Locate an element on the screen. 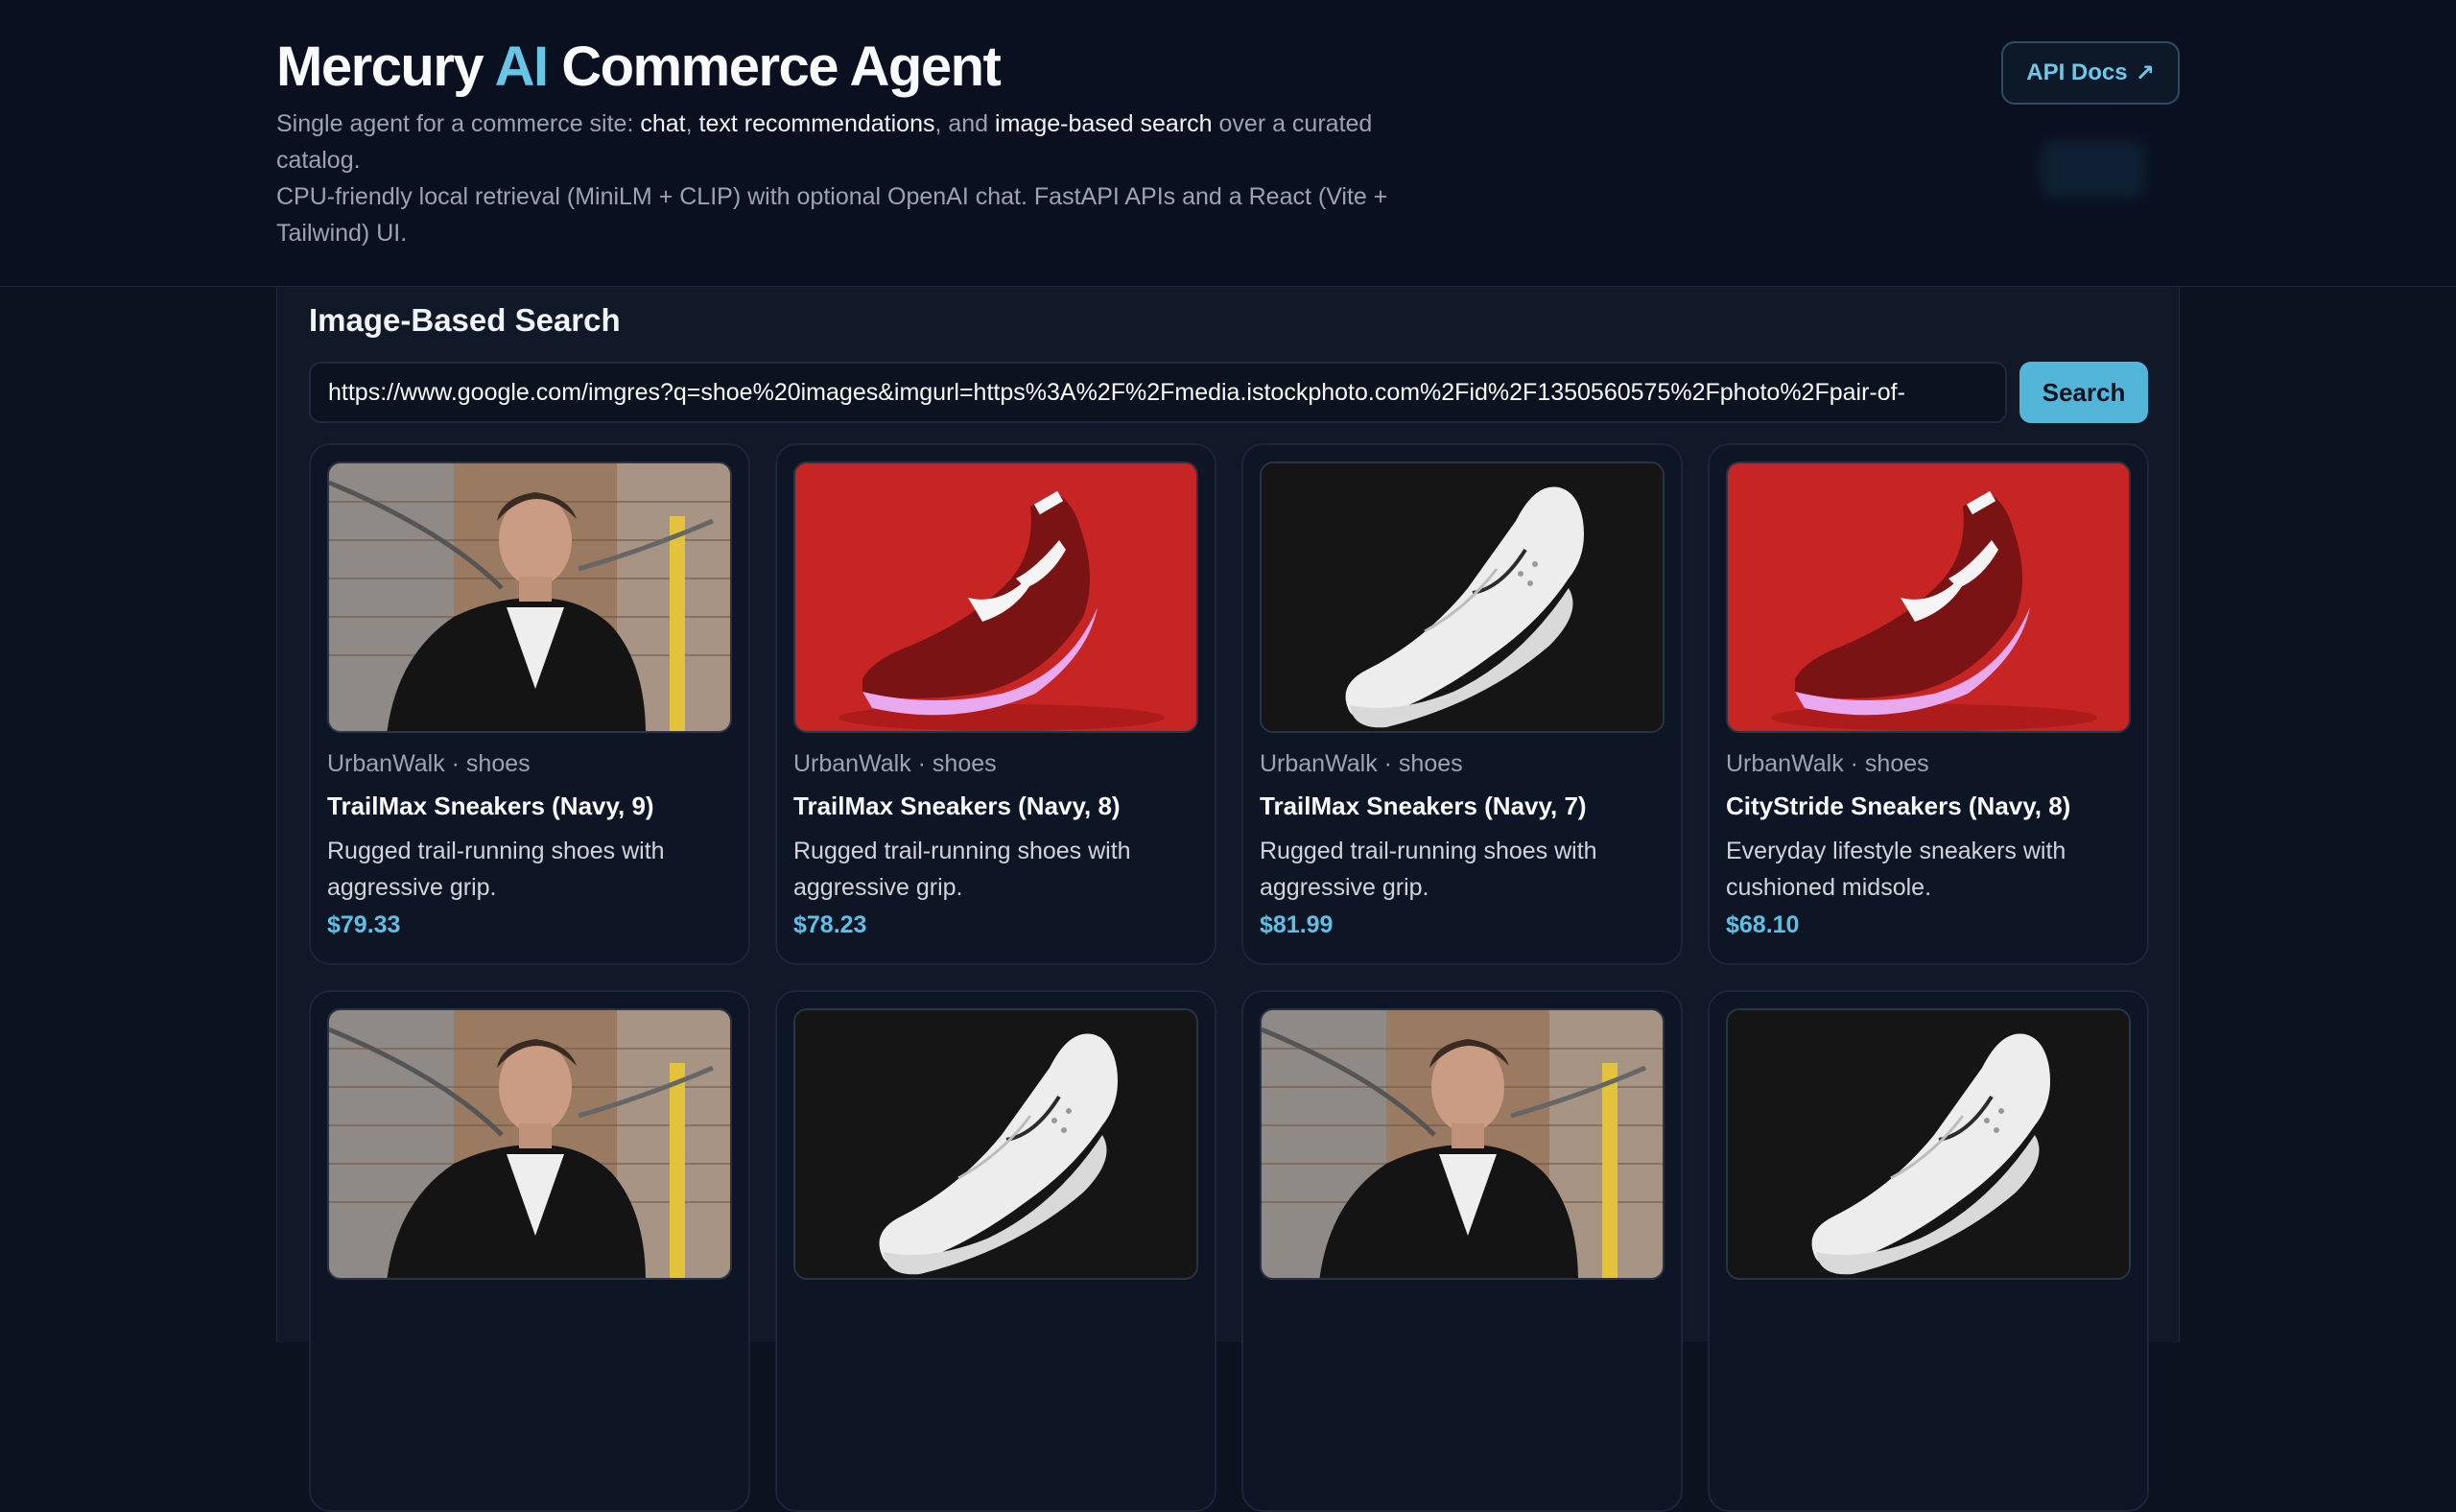  product-name: CityStride Sneakers (Navy, 8) is located at coordinates (1898, 805).